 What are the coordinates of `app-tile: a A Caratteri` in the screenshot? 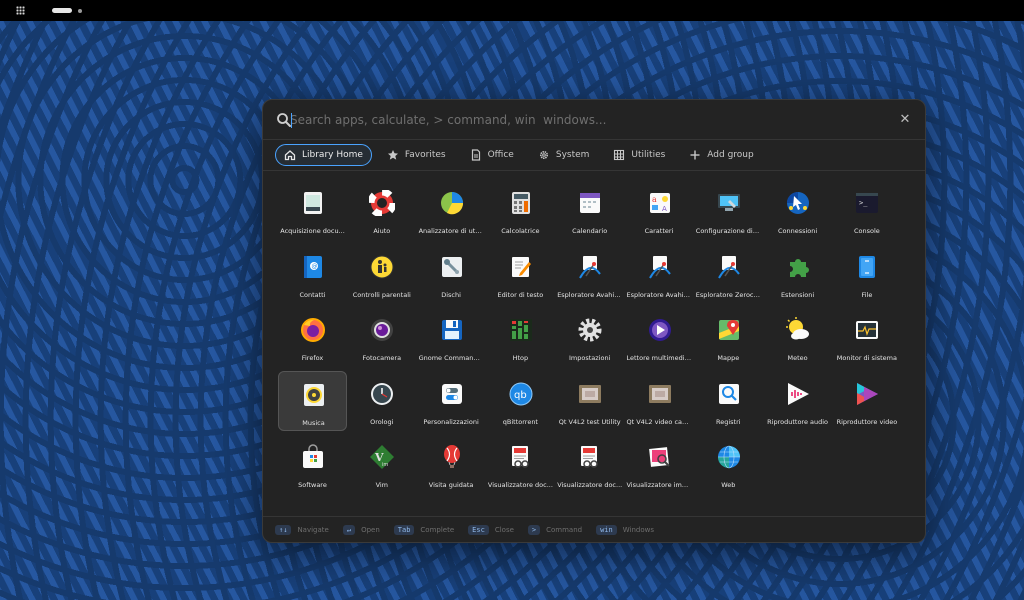 It's located at (659, 210).